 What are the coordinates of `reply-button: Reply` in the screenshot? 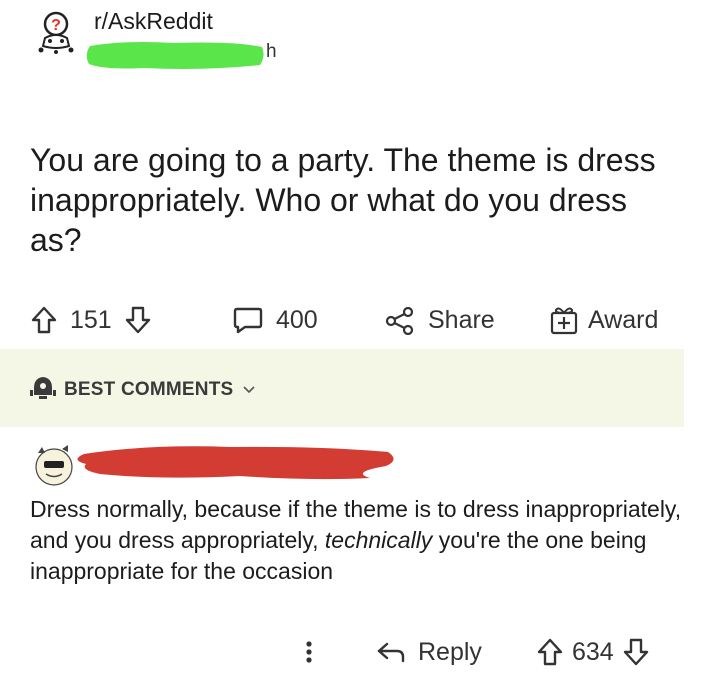 It's located at (429, 652).